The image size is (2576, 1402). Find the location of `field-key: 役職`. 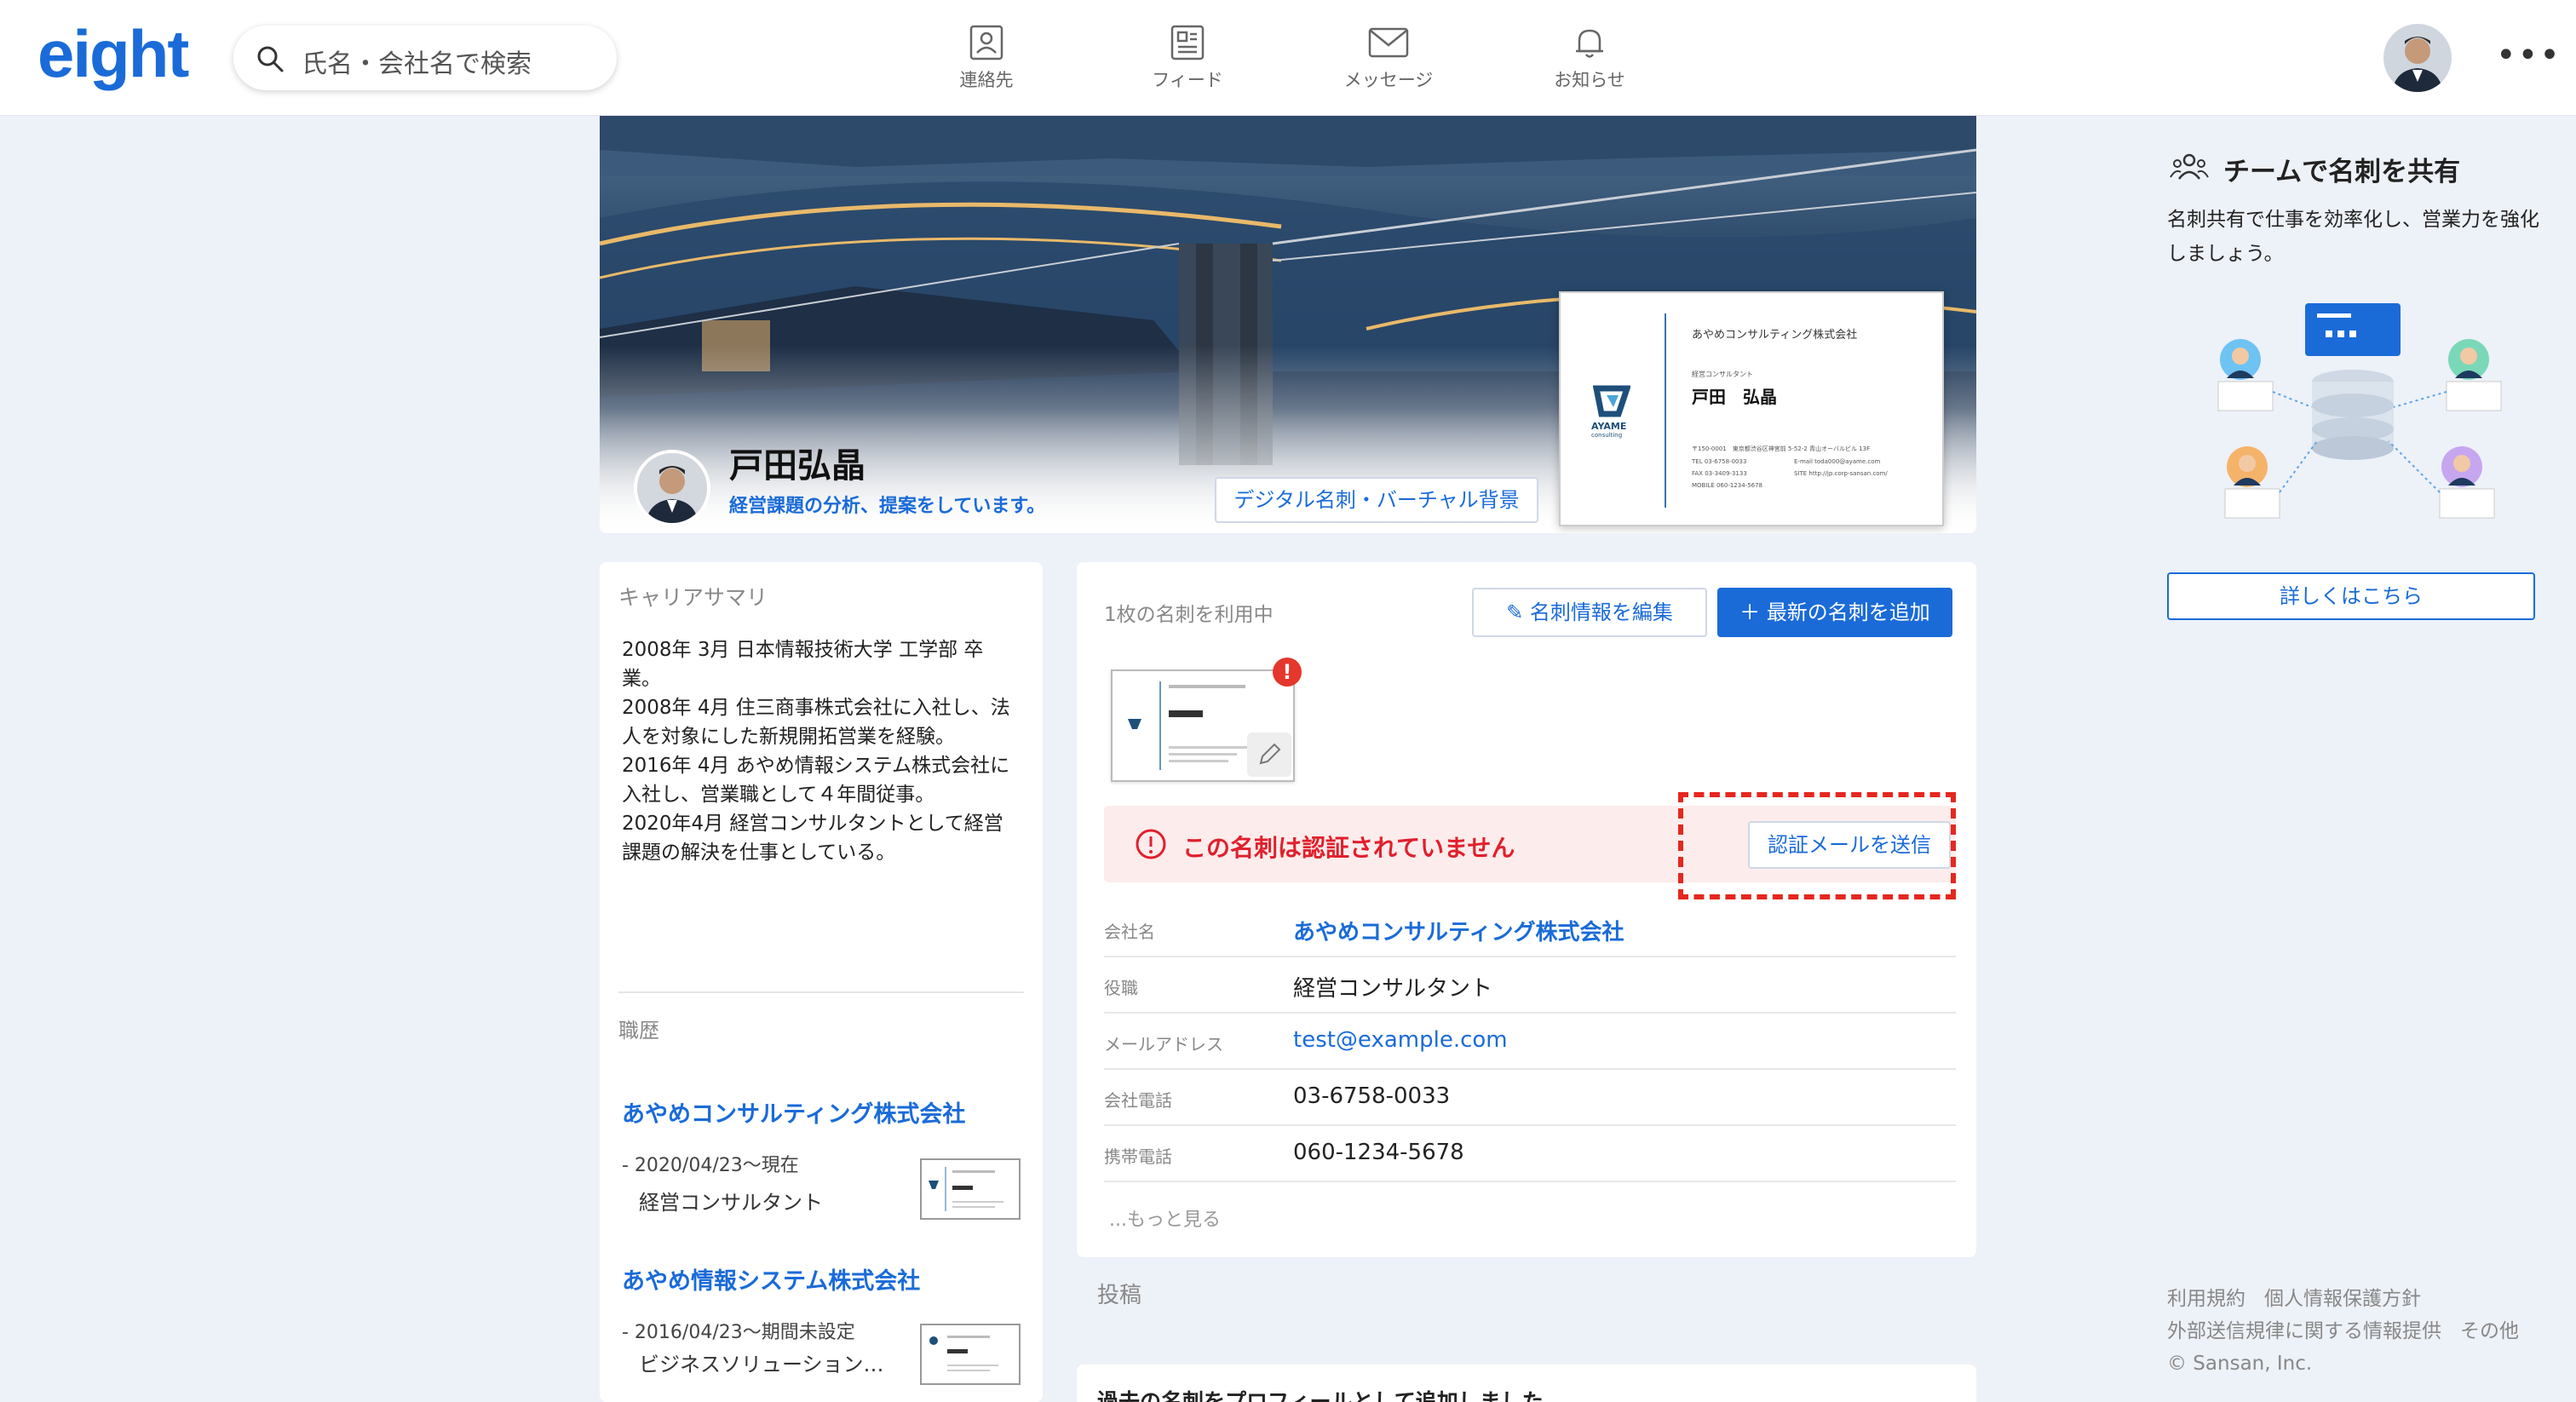

field-key: 役職 is located at coordinates (1121, 988).